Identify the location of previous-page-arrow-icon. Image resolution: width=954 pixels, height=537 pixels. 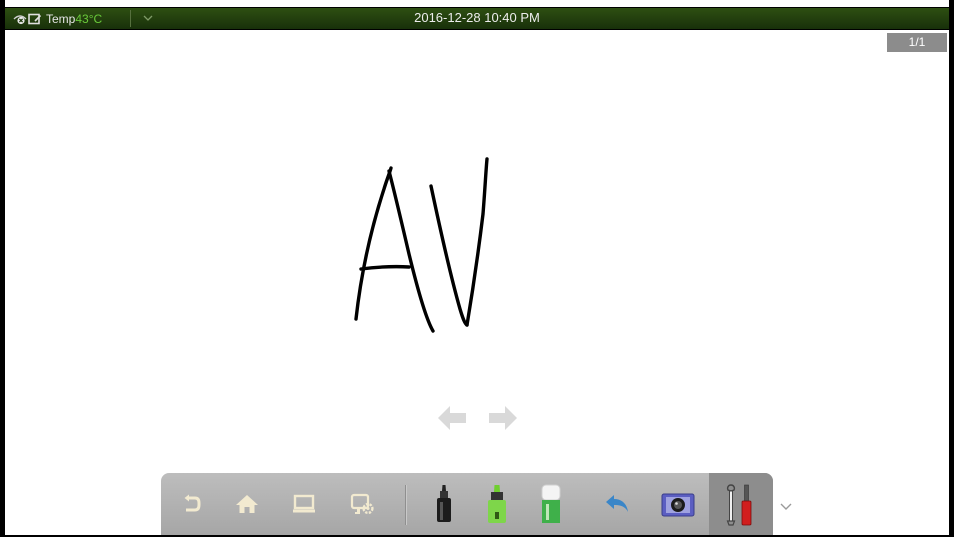
(452, 418).